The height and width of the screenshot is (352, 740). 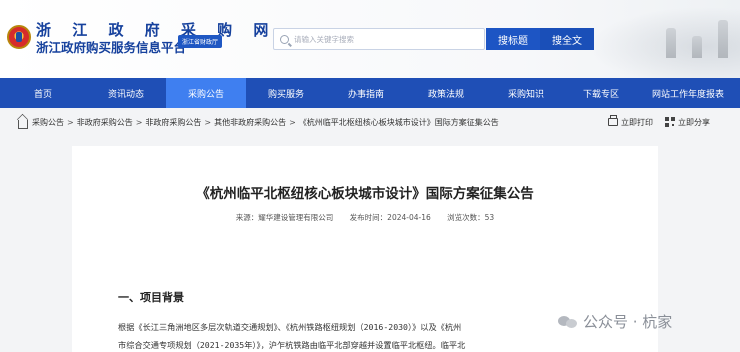 I want to click on search-input, so click(x=384, y=39).